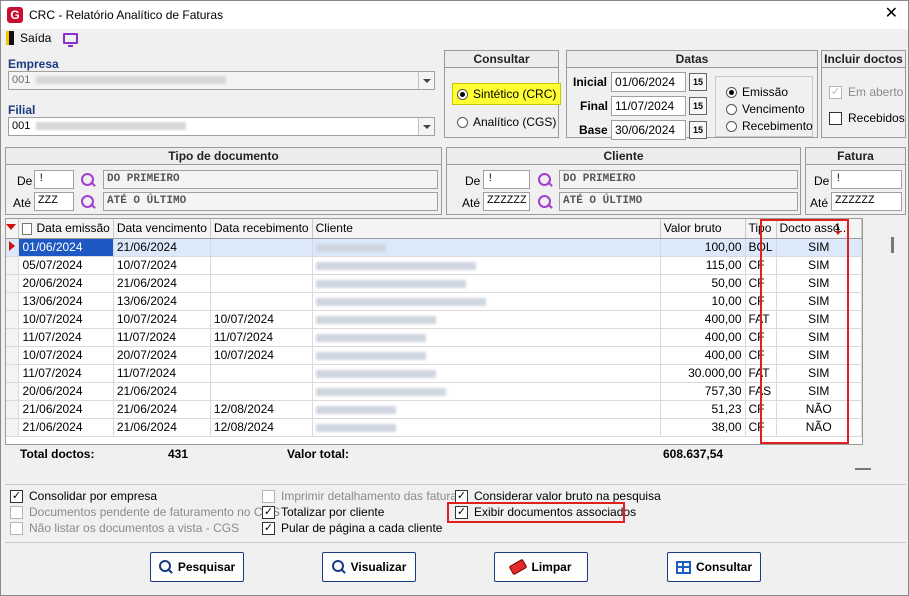 This screenshot has width=909, height=596. I want to click on cell-data-emissao: 10/07/2024, so click(66, 355).